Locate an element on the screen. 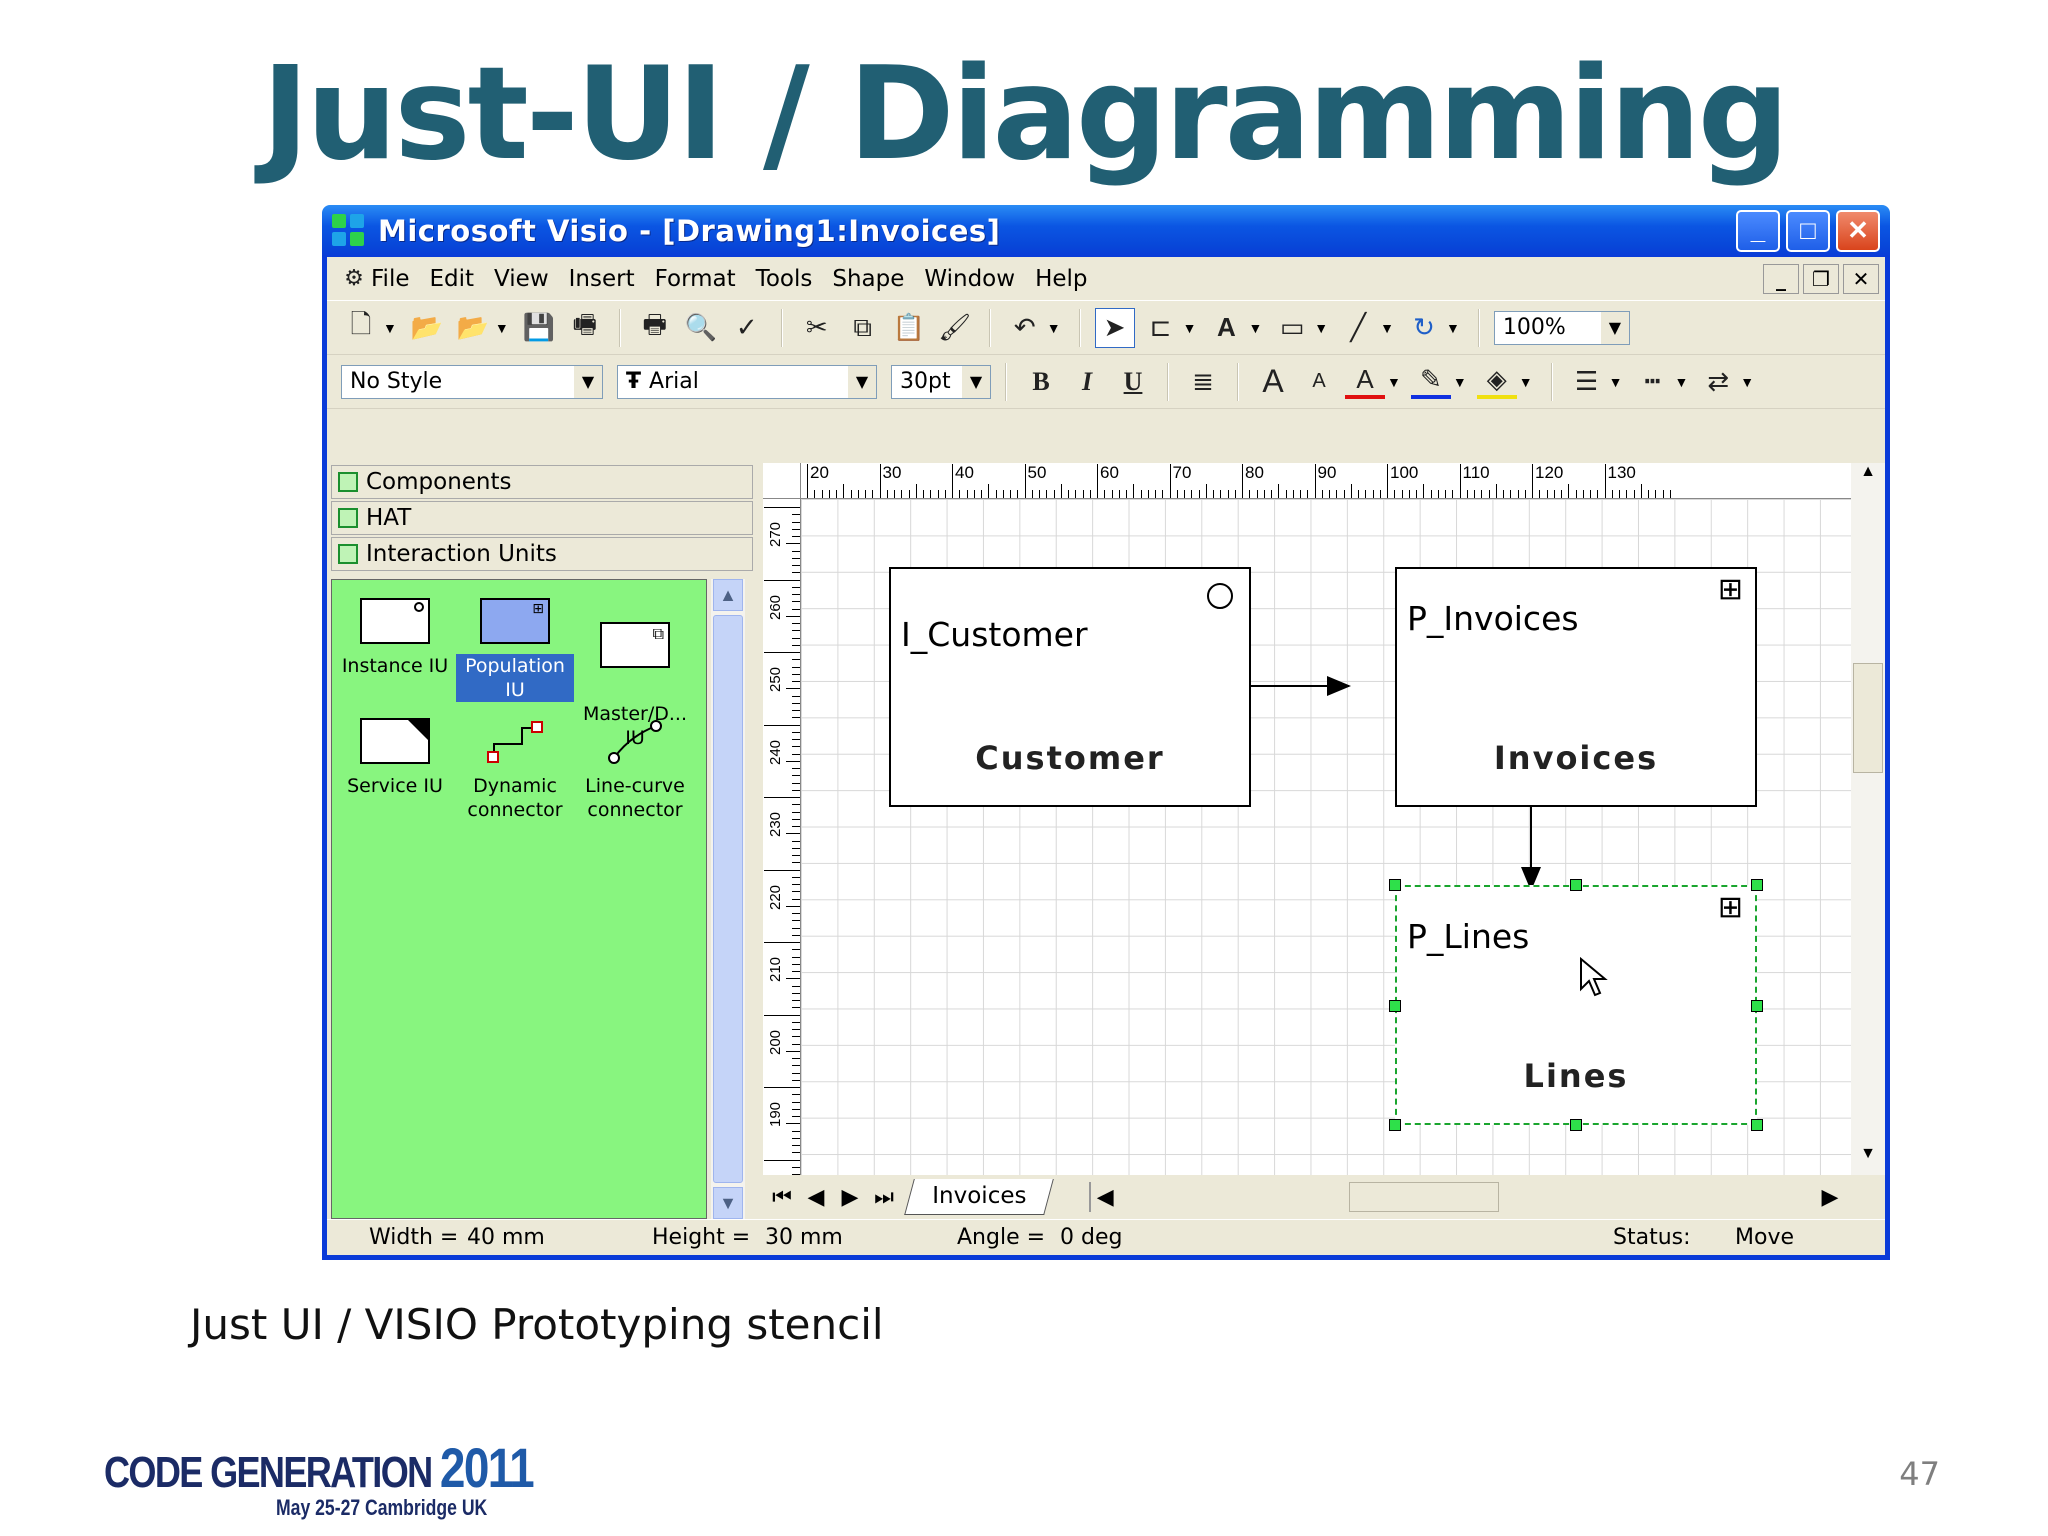 The image size is (2048, 1536). last-page-icon: ⏭ is located at coordinates (884, 1197).